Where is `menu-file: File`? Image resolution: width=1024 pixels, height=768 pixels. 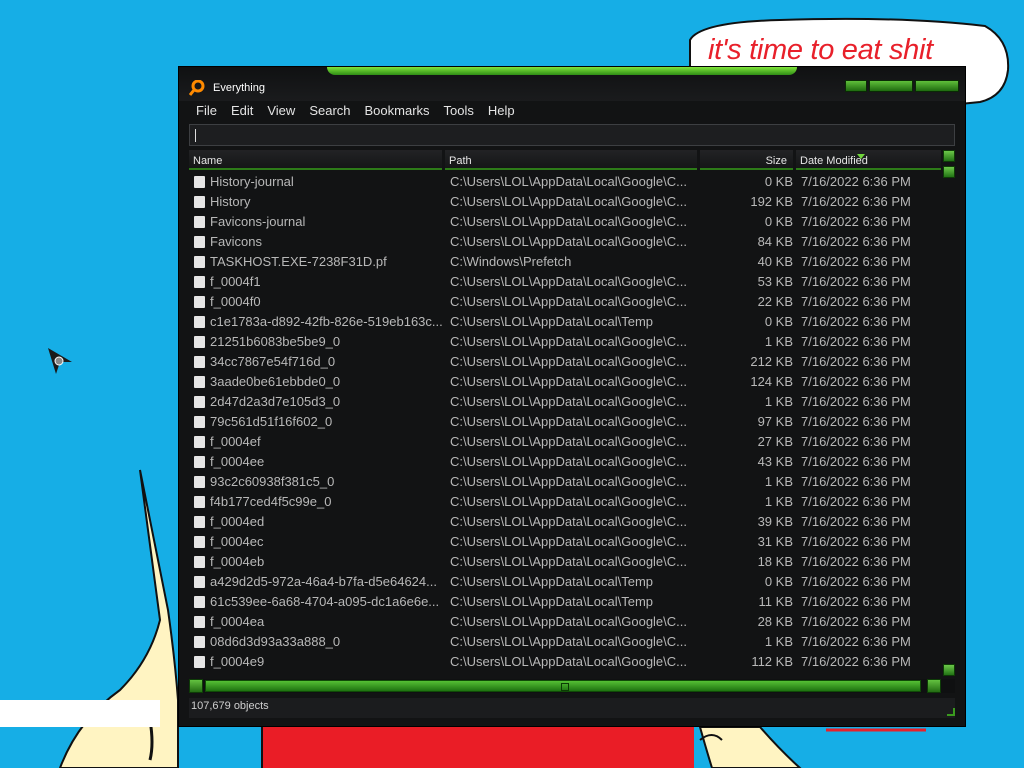 menu-file: File is located at coordinates (206, 111).